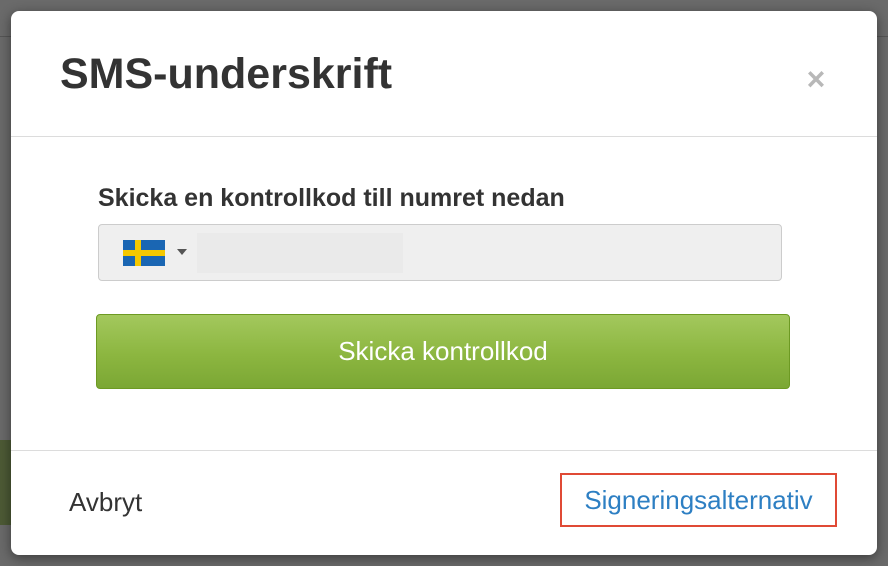  Describe the element at coordinates (226, 74) in the screenshot. I see `modal-title: SMS-underskrift` at that location.